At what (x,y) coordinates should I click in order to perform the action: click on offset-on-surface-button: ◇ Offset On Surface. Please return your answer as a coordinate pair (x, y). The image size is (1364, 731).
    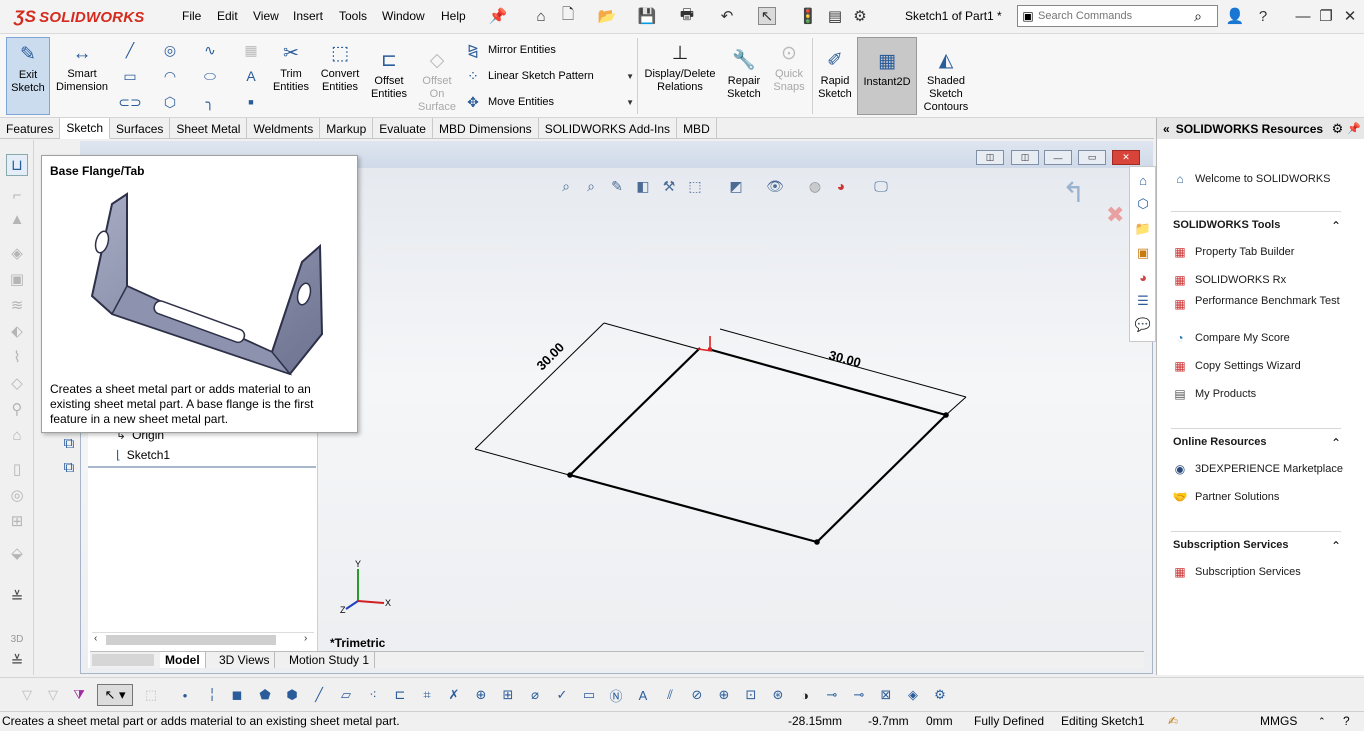
    Looking at the image, I should click on (437, 80).